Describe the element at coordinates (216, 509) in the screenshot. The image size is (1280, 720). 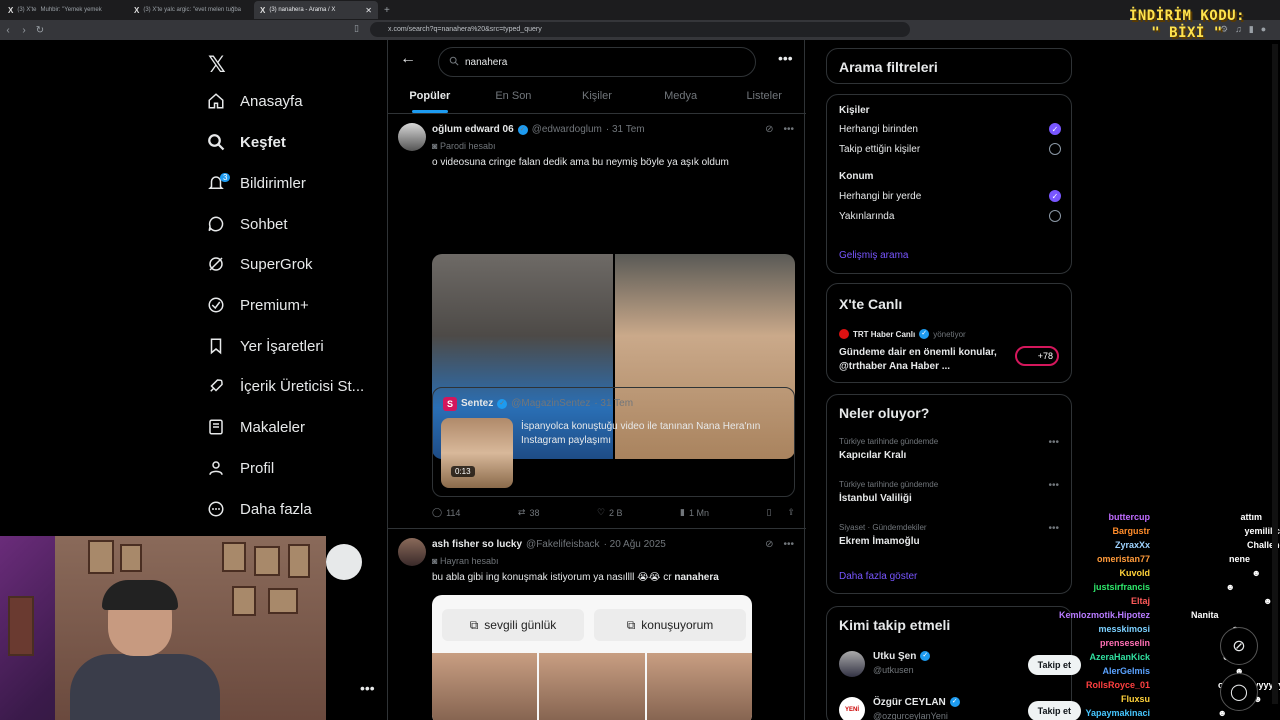
I see `more-circle-icon` at that location.